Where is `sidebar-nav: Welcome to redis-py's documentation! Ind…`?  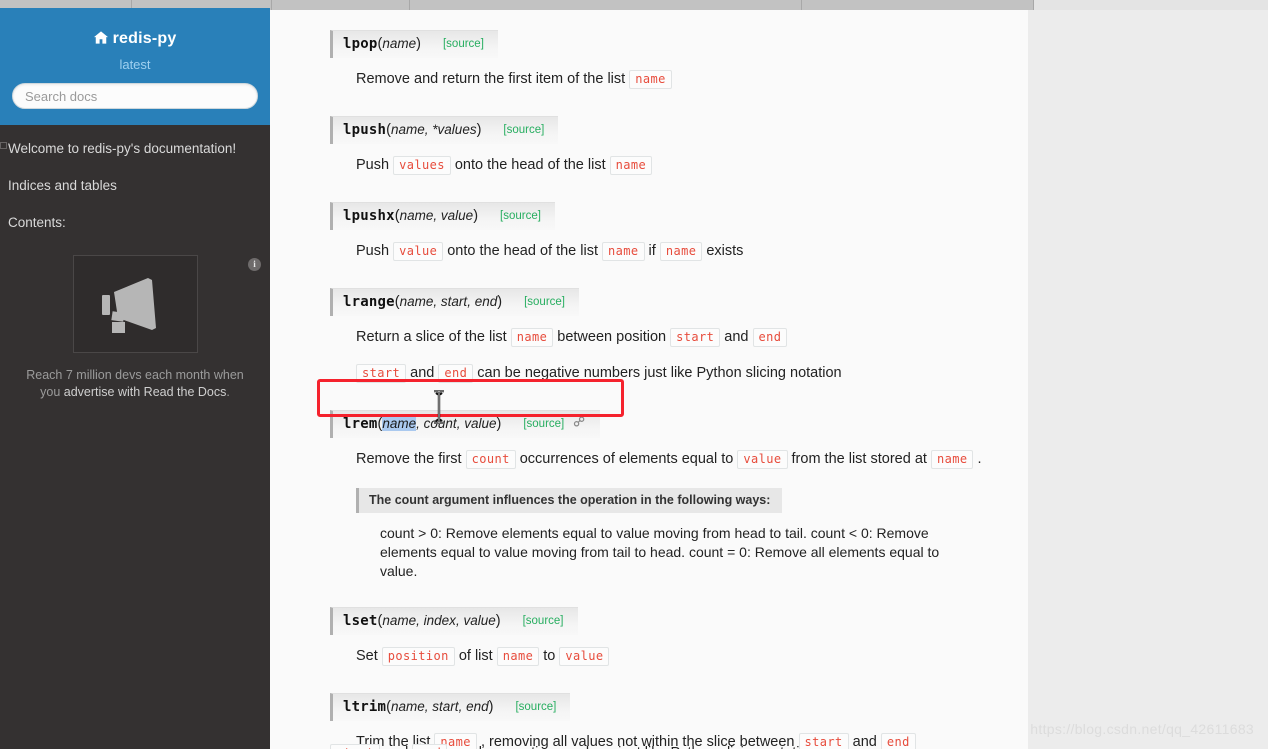 sidebar-nav: Welcome to redis-py's documentation! Ind… is located at coordinates (135, 181).